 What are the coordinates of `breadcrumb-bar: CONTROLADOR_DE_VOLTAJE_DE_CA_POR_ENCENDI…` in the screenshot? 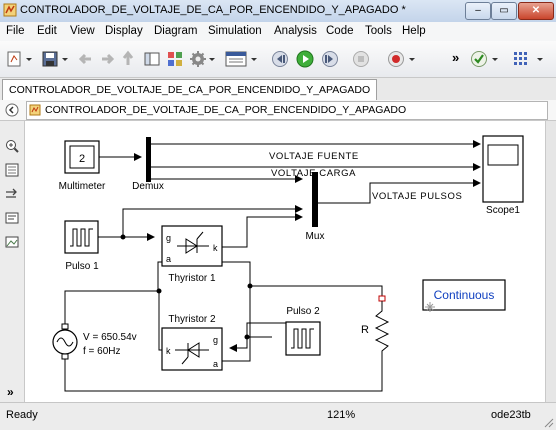 It's located at (278, 110).